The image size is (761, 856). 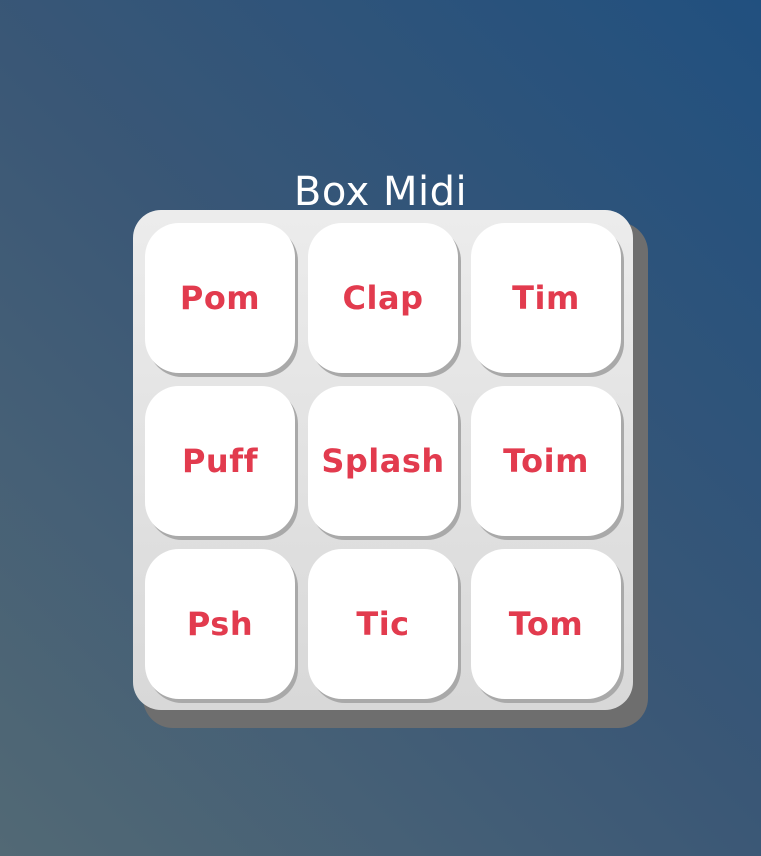 I want to click on pad-label: Tim, so click(x=546, y=298).